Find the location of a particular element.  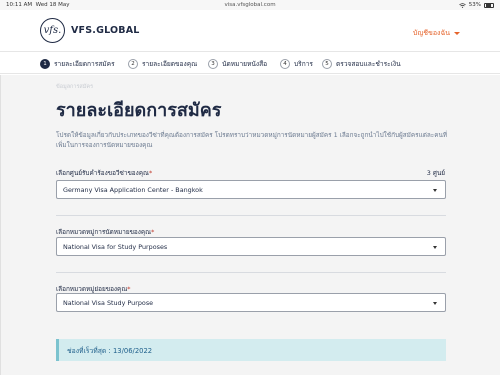

vfs-logo: vfs. VFS.GLOBAL is located at coordinates (90, 30).